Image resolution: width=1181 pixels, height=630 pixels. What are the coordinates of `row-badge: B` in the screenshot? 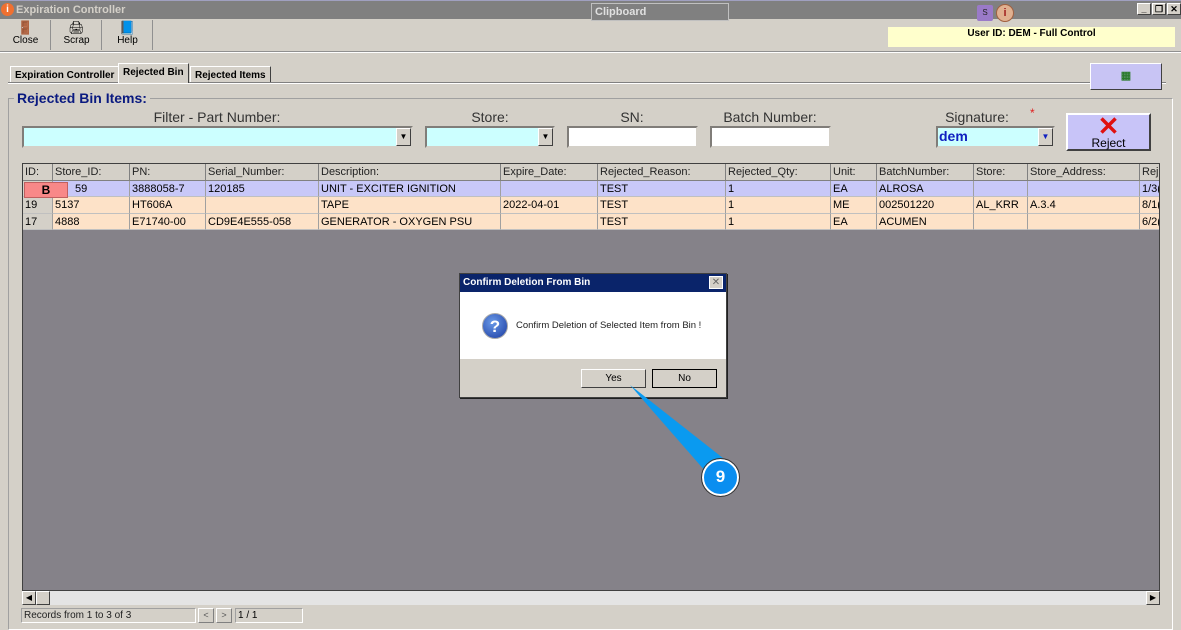 It's located at (46, 190).